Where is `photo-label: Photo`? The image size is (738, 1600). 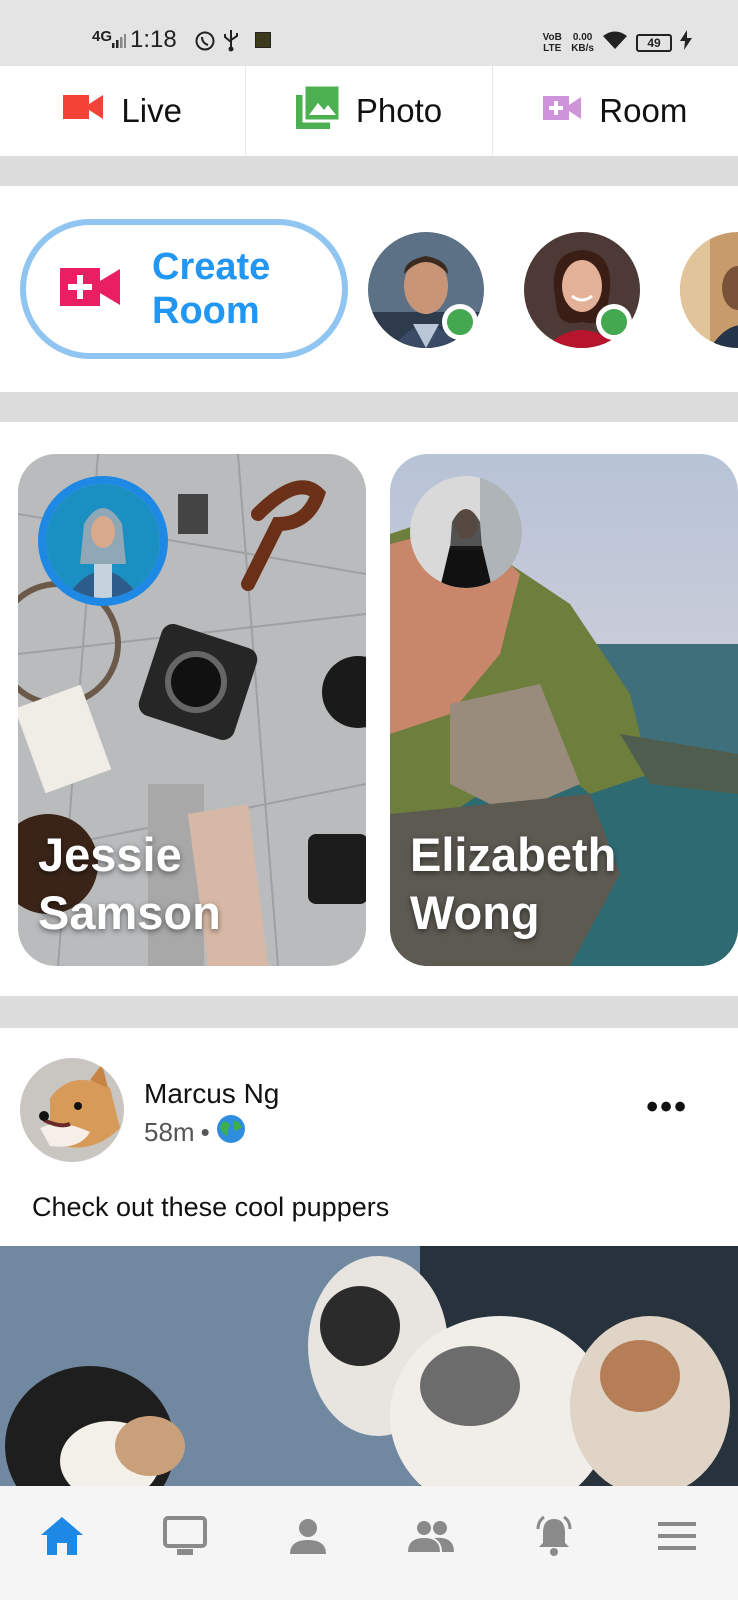 photo-label: Photo is located at coordinates (399, 110).